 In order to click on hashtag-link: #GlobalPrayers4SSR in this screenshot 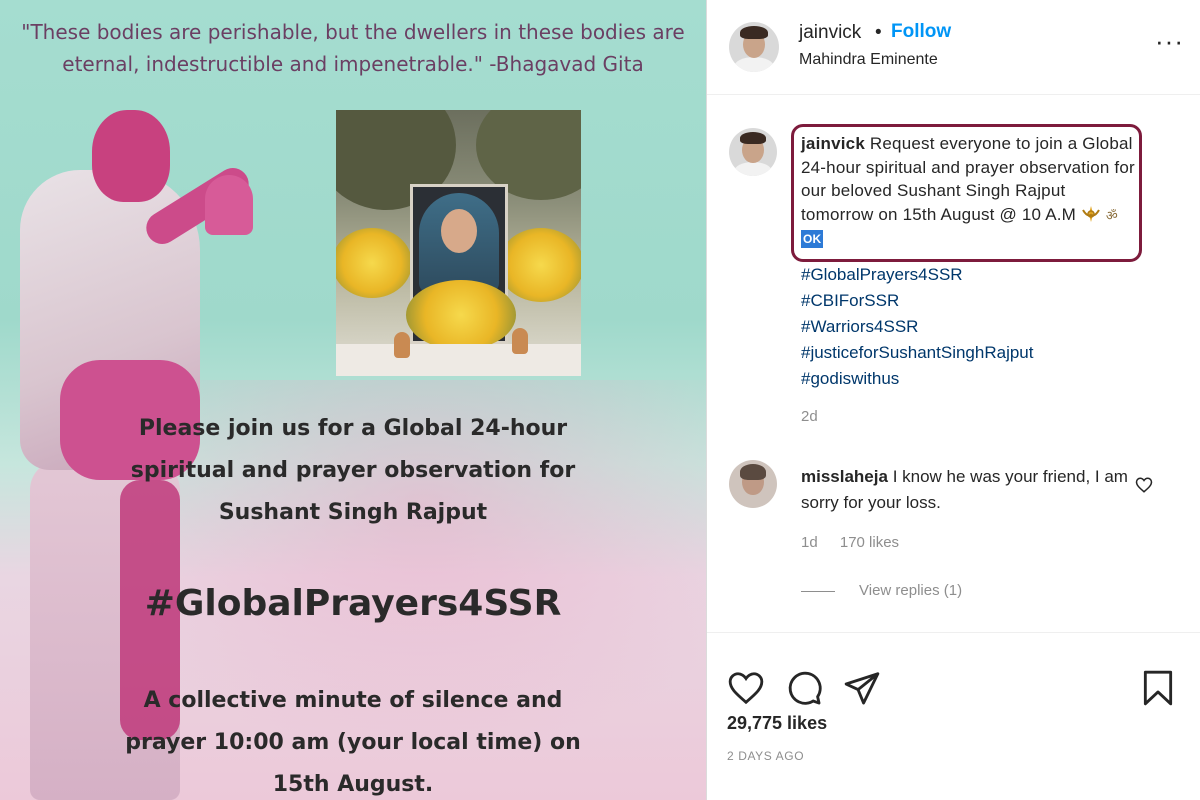, I will do `click(917, 275)`.